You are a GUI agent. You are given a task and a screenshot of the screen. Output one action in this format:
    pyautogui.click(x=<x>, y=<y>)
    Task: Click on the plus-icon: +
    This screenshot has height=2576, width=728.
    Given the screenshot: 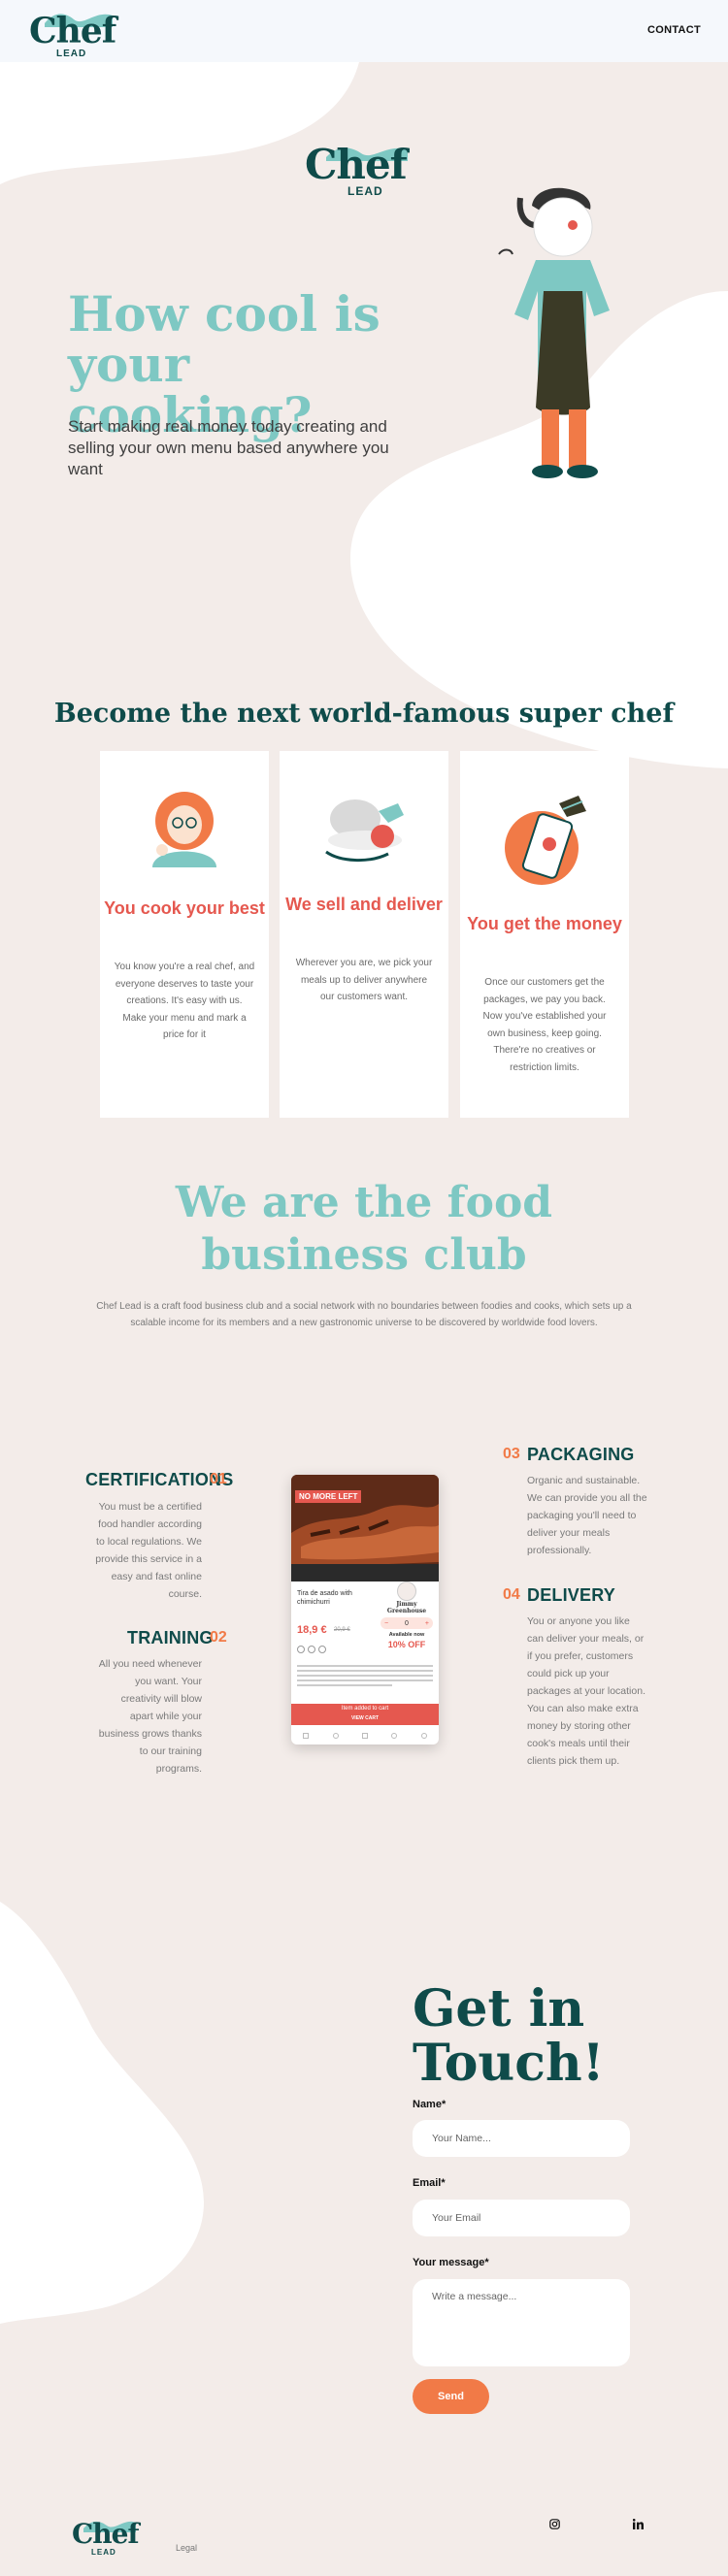 What is the action you would take?
    pyautogui.click(x=427, y=1623)
    